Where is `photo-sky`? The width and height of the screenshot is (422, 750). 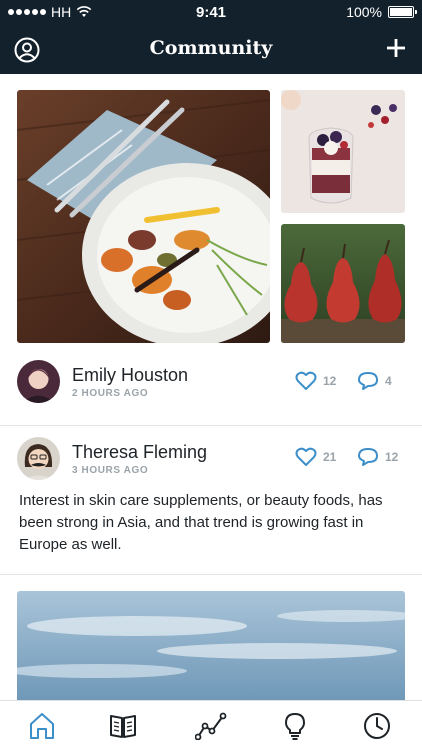
photo-sky is located at coordinates (211, 646).